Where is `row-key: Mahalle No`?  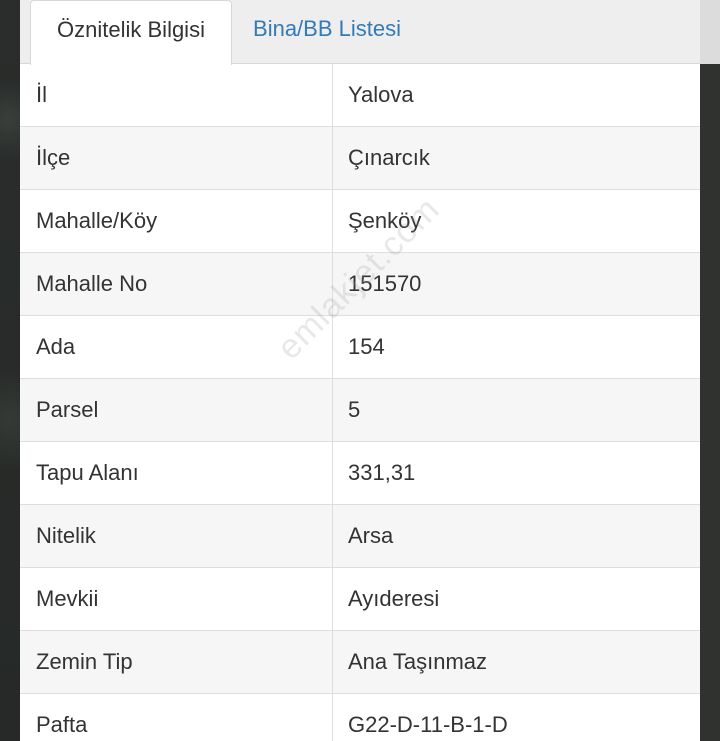
row-key: Mahalle No is located at coordinates (92, 283).